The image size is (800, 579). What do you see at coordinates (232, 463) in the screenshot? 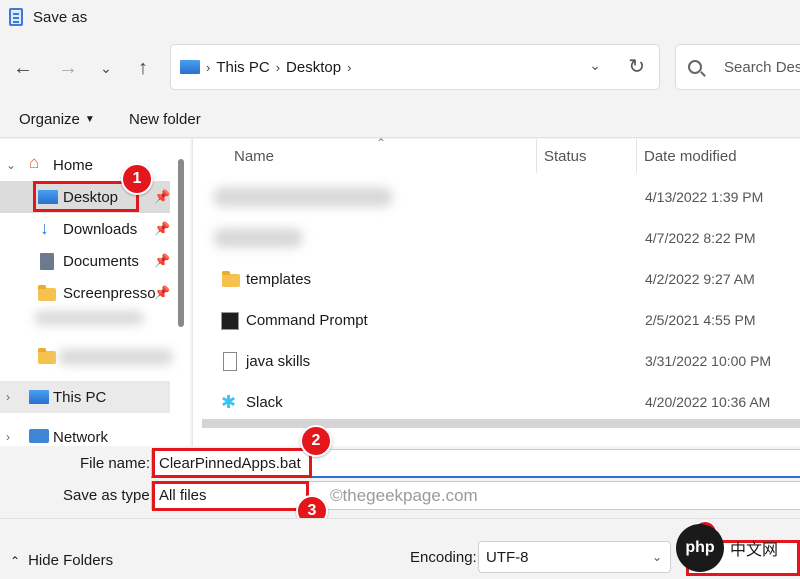
I see `annotation-box-filename` at bounding box center [232, 463].